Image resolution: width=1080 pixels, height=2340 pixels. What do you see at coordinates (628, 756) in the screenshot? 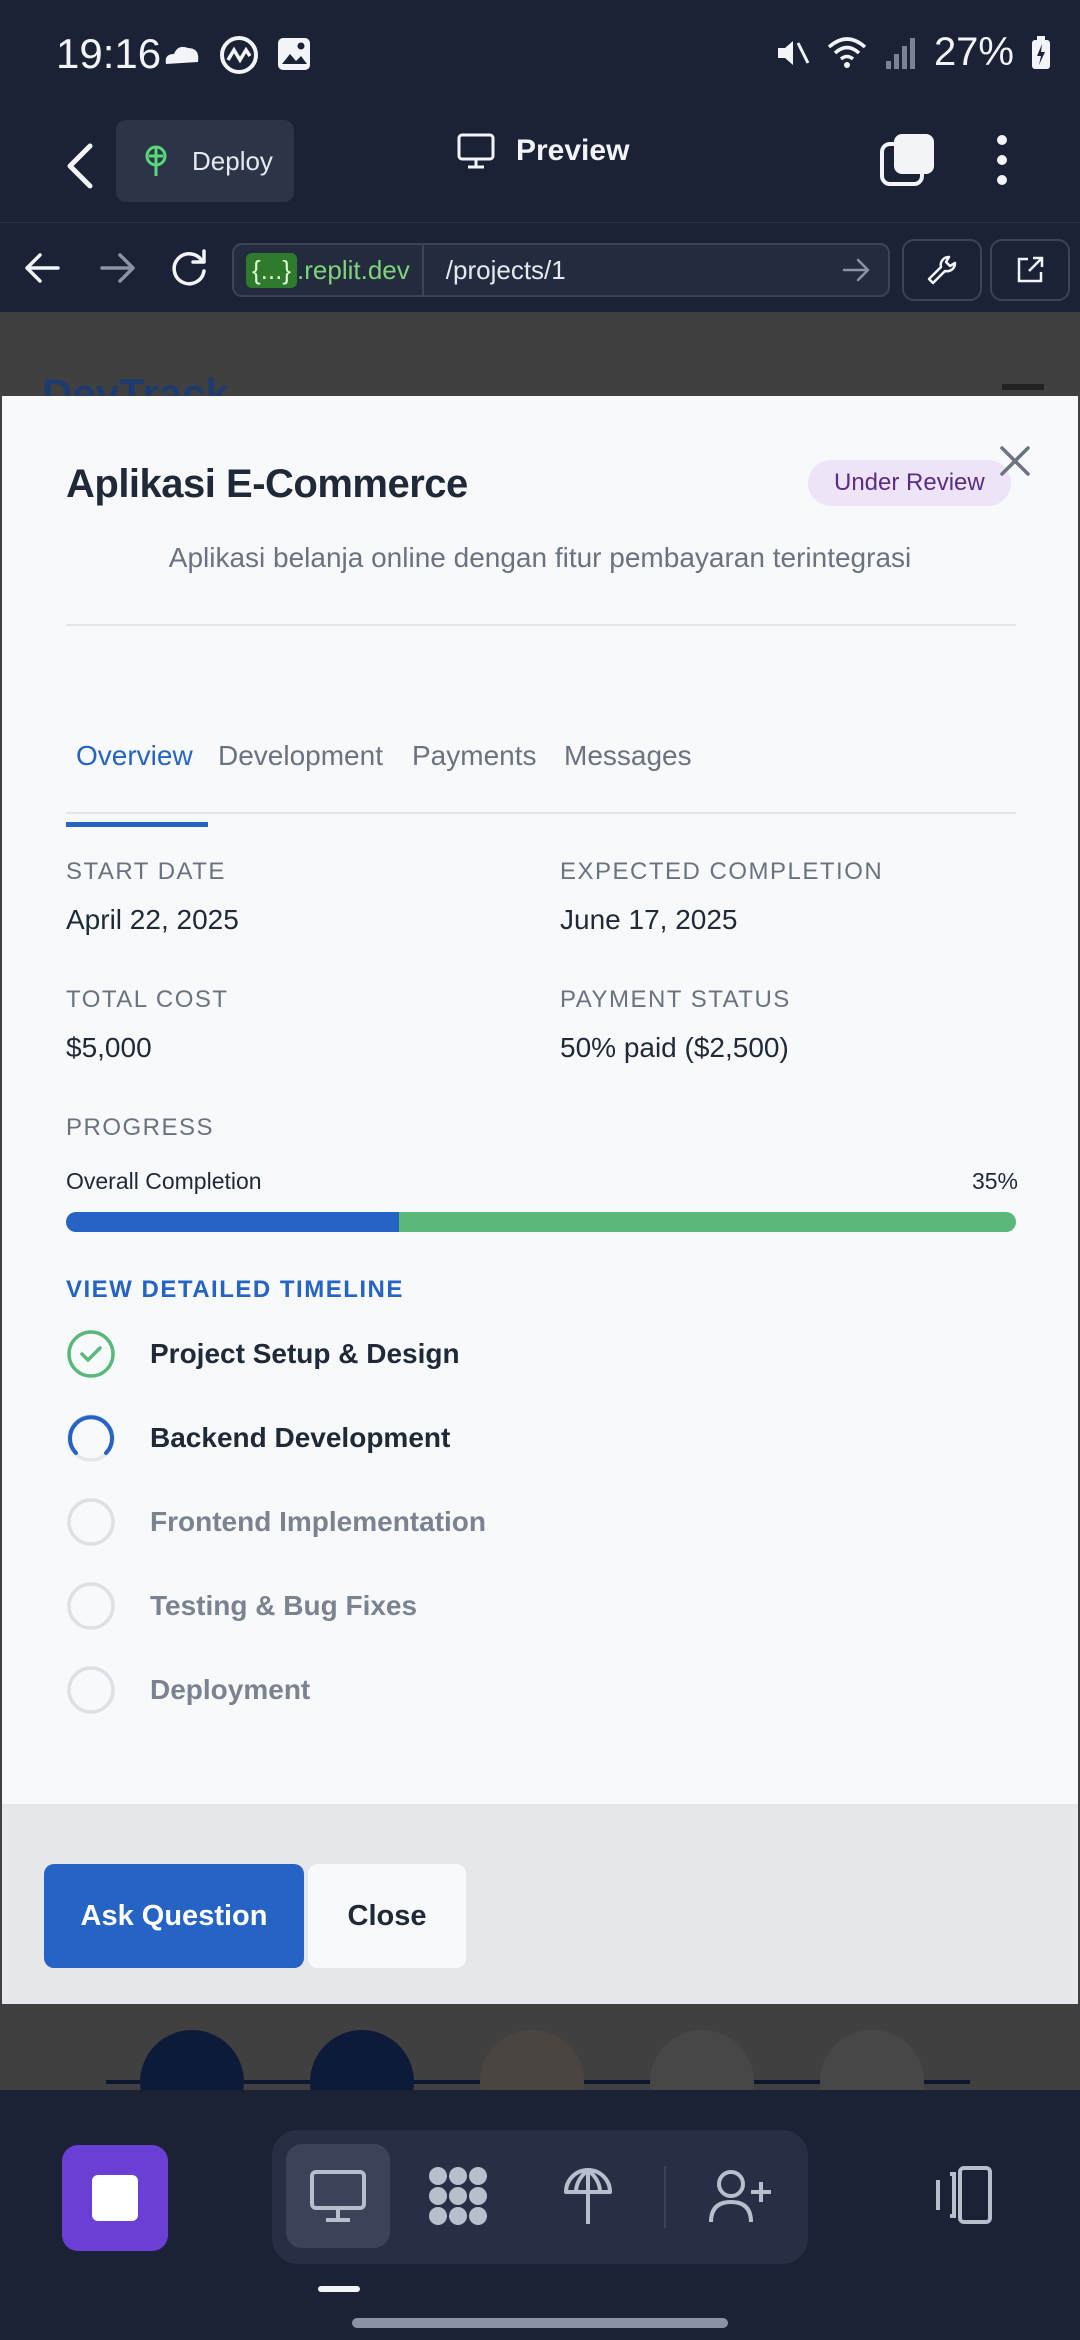
I see `tab-messages: Messages` at bounding box center [628, 756].